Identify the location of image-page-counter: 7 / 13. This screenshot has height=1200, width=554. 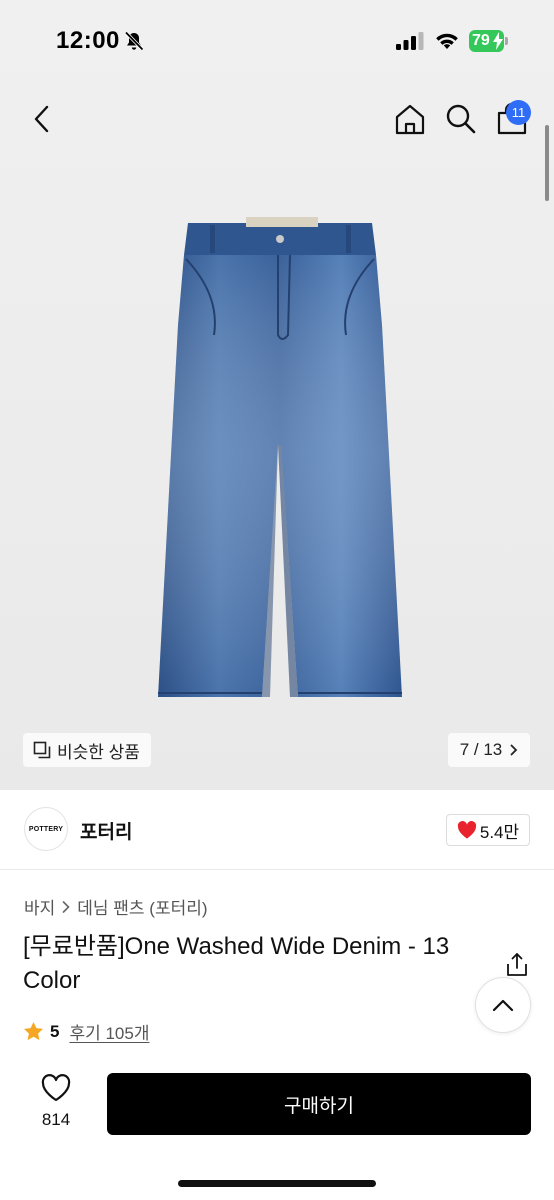
(481, 749).